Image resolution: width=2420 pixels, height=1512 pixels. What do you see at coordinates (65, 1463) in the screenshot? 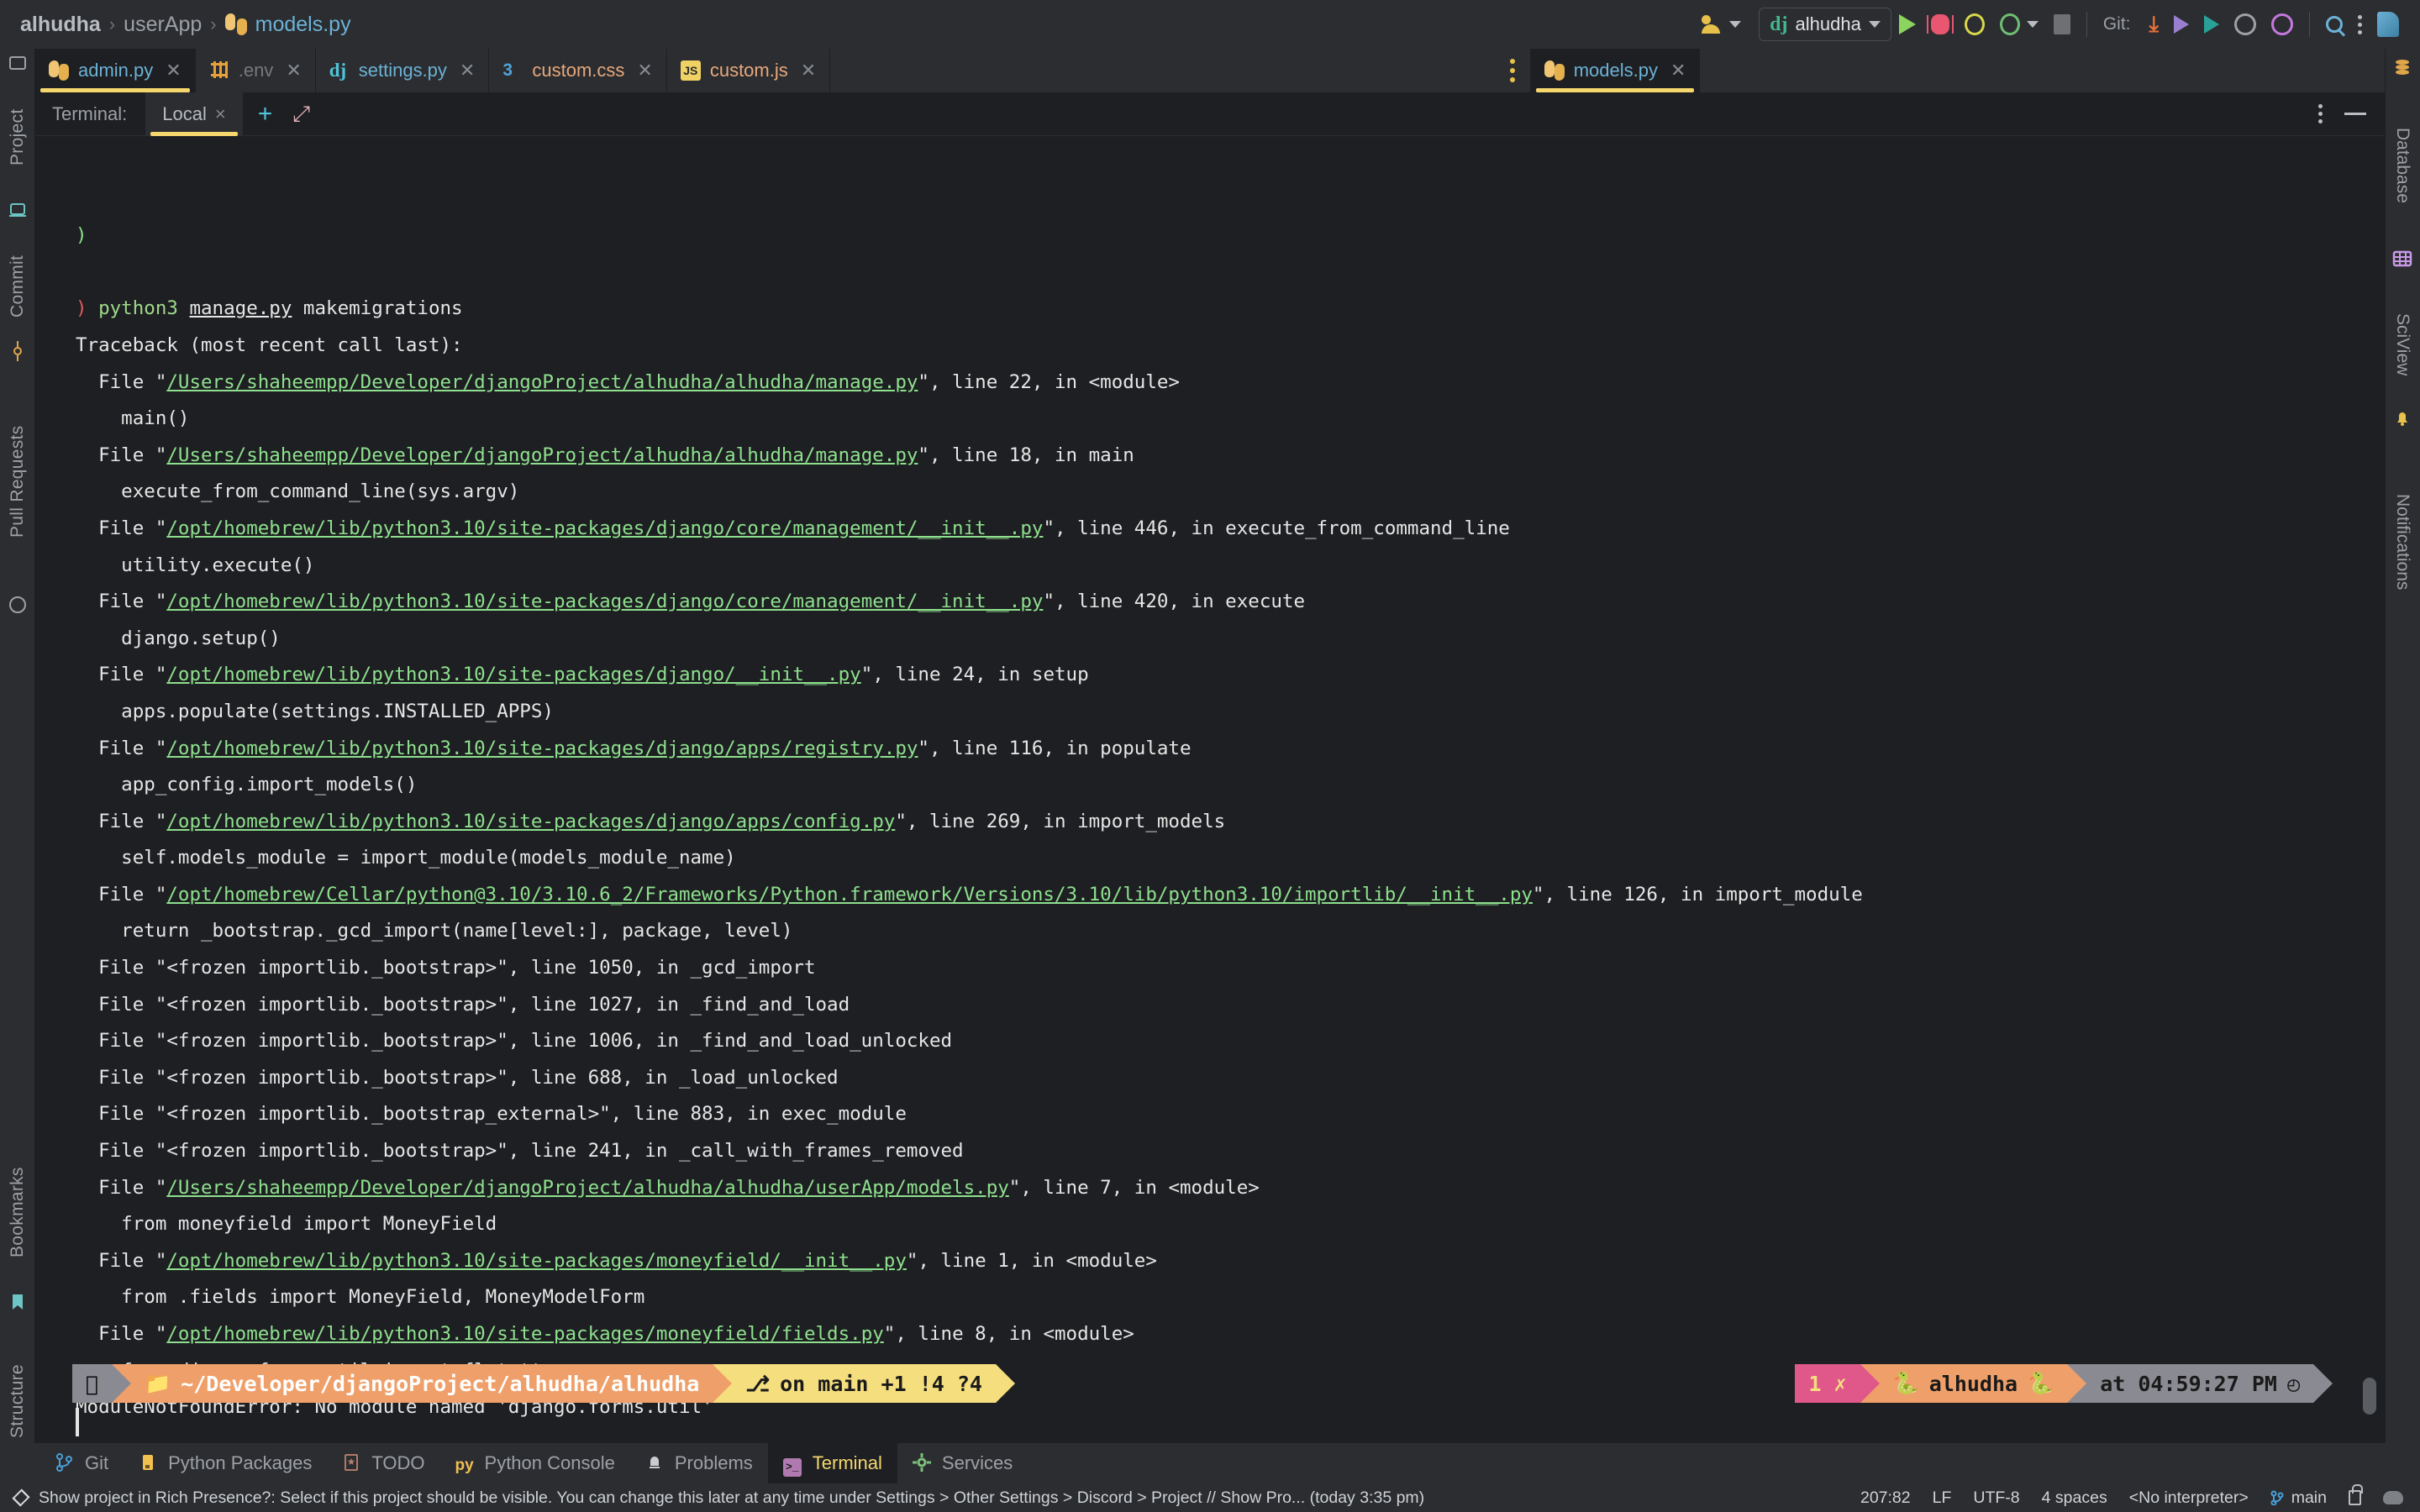
I see `git-icon` at bounding box center [65, 1463].